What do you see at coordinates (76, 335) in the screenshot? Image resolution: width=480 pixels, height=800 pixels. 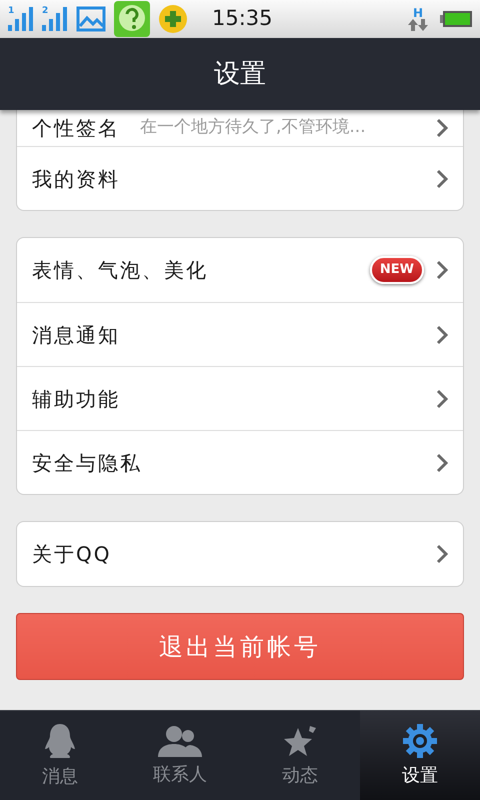 I see `row-label: 消息通知` at bounding box center [76, 335].